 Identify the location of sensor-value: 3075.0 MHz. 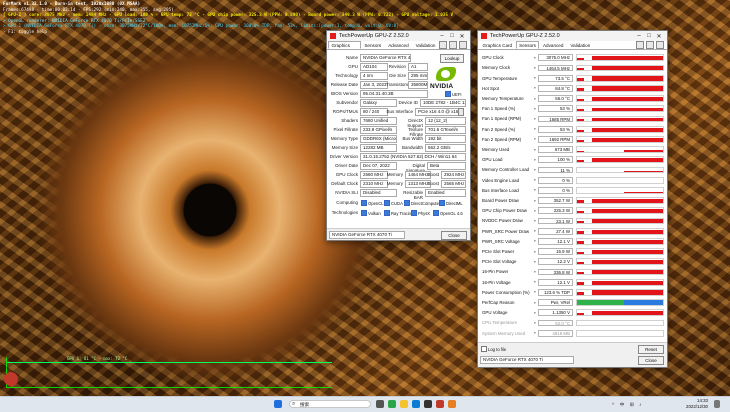
(555, 57).